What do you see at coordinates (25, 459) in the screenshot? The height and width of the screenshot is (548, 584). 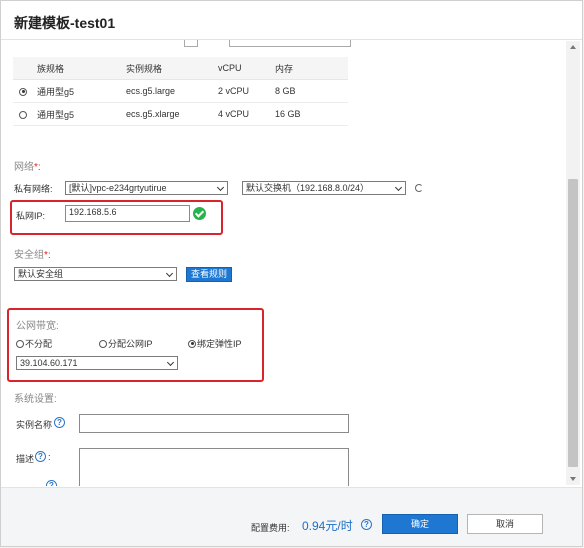 I see `description-label: 描述` at bounding box center [25, 459].